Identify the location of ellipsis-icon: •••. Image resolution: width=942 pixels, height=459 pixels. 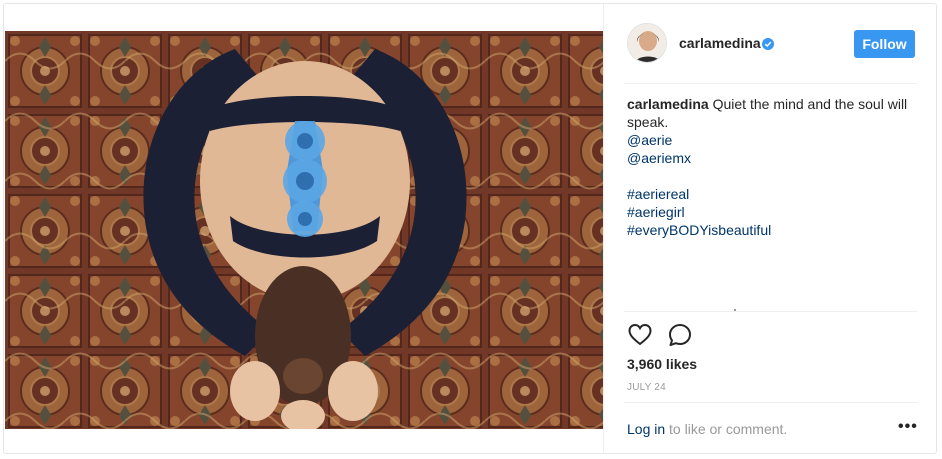
(908, 427).